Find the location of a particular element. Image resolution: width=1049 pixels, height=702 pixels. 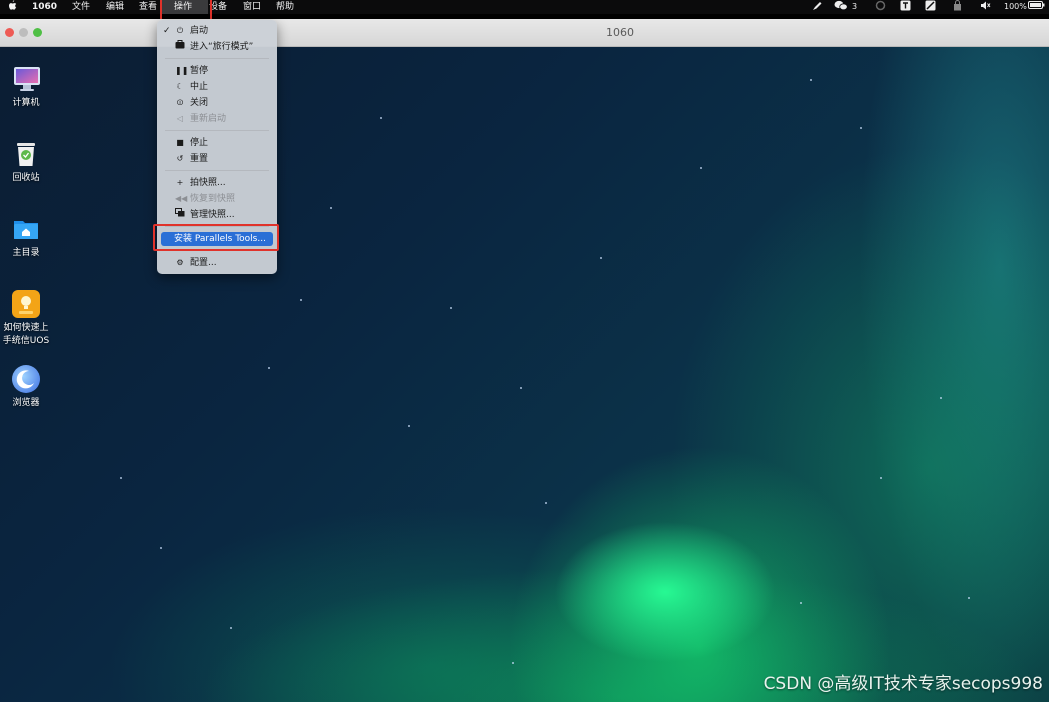

menu-item-restart: ◁ 重新启动 is located at coordinates (217, 119).